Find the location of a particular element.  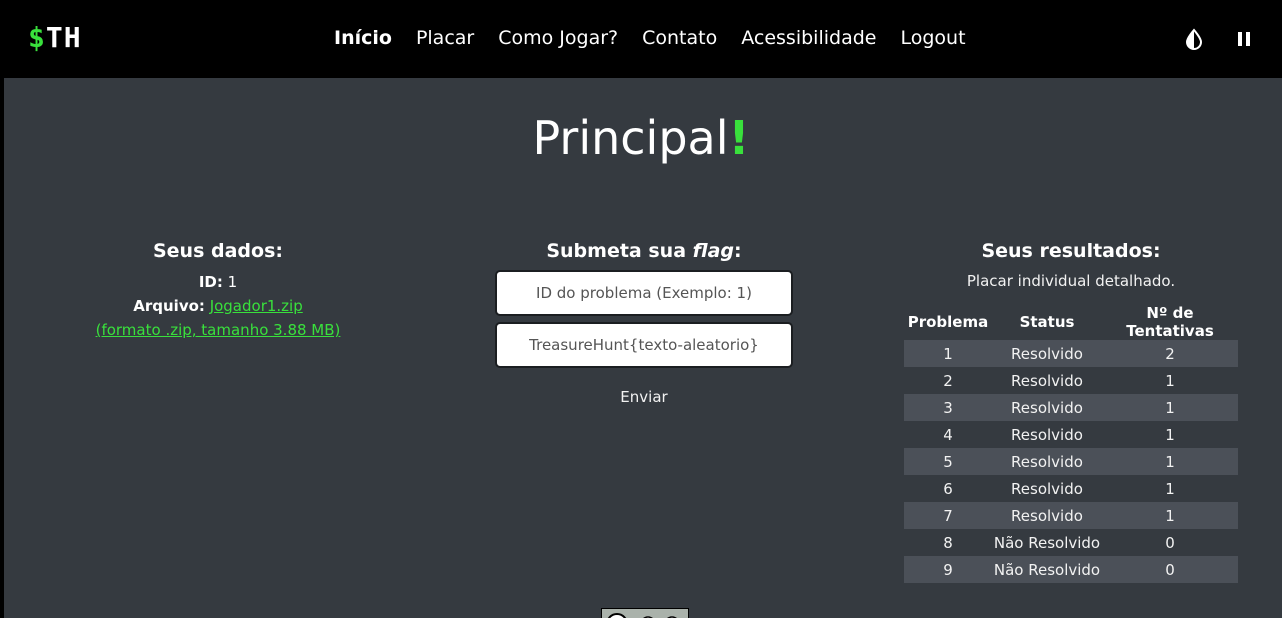

player-id-label: ID: is located at coordinates (210, 282).